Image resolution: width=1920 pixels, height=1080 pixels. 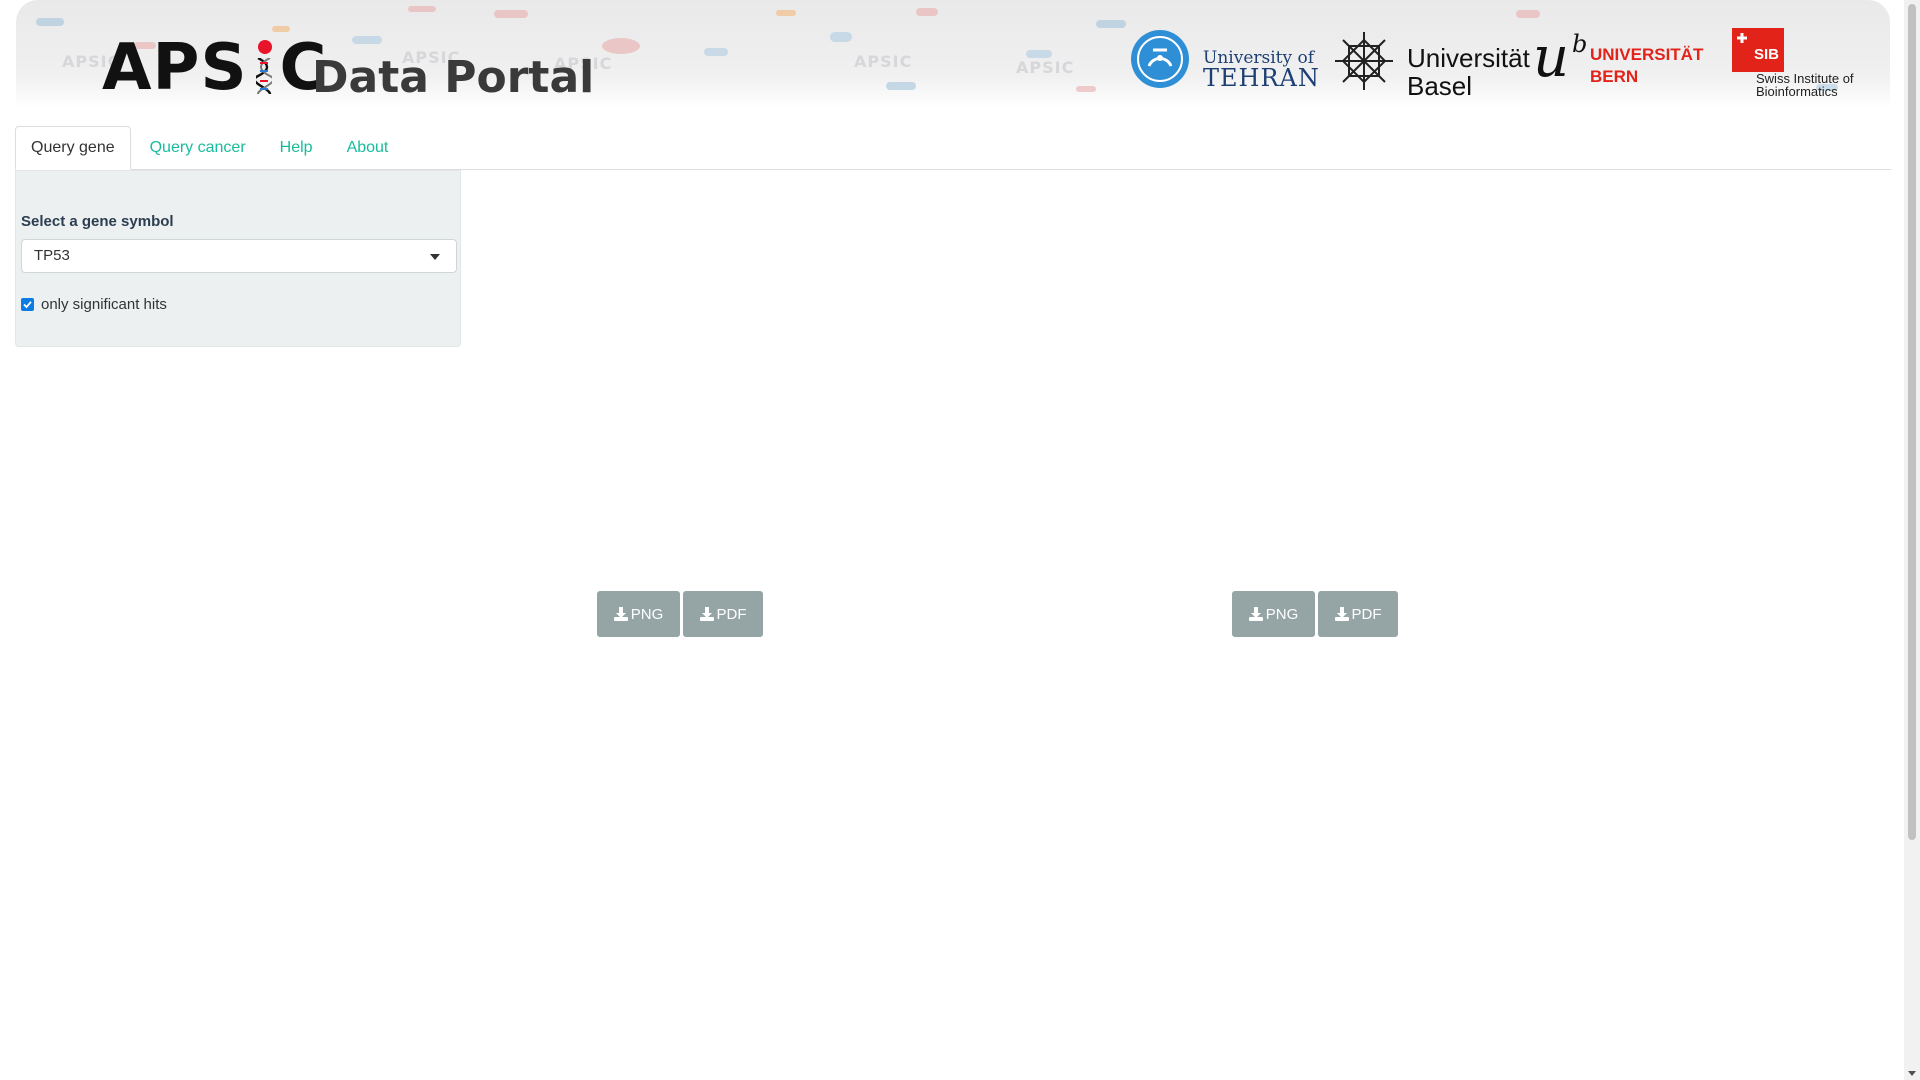 I want to click on bern-line2: BERN, so click(x=1614, y=76).